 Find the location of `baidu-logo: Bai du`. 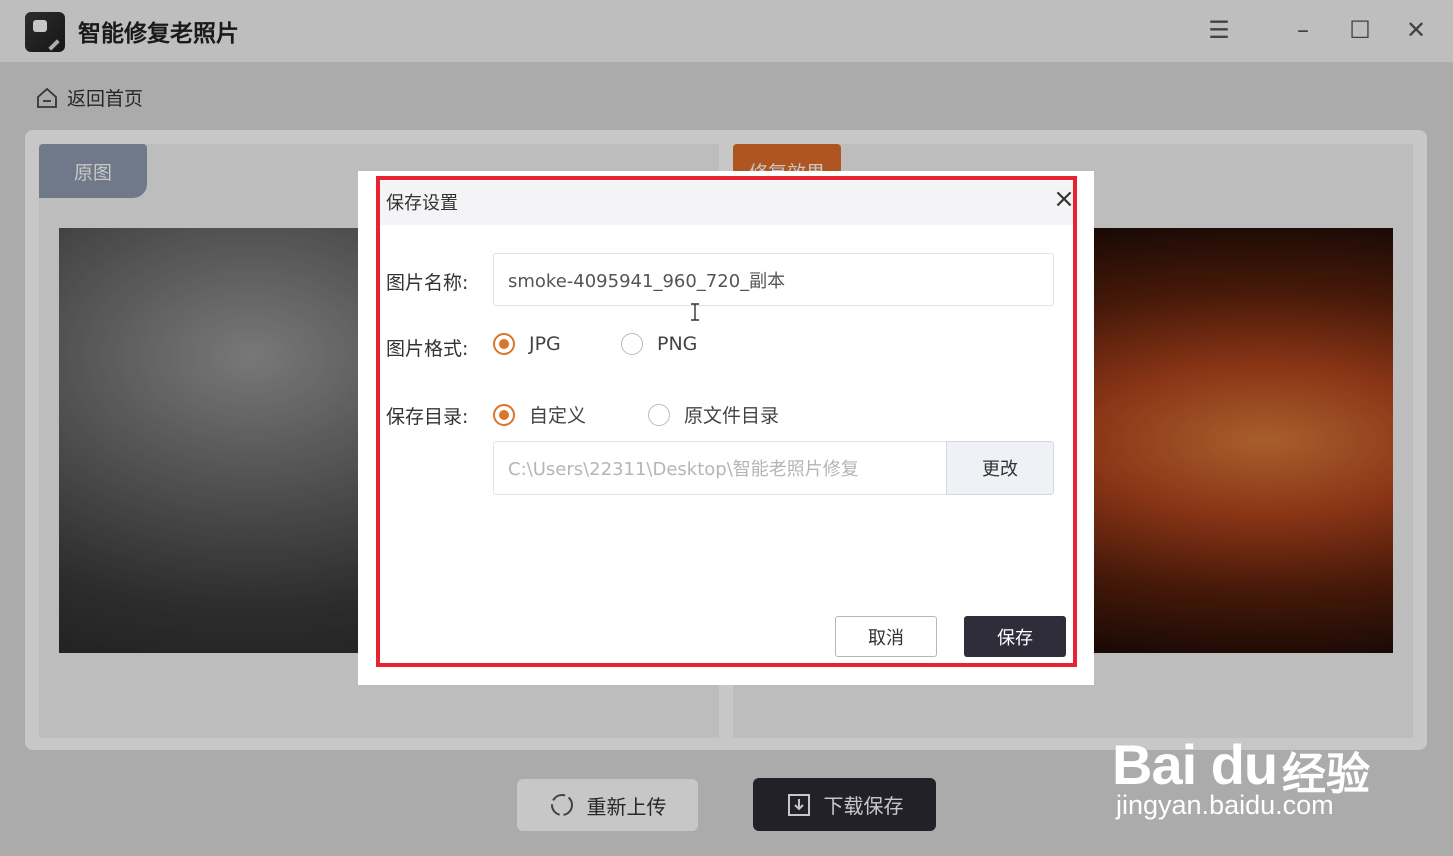

baidu-logo: Bai du is located at coordinates (1195, 764).